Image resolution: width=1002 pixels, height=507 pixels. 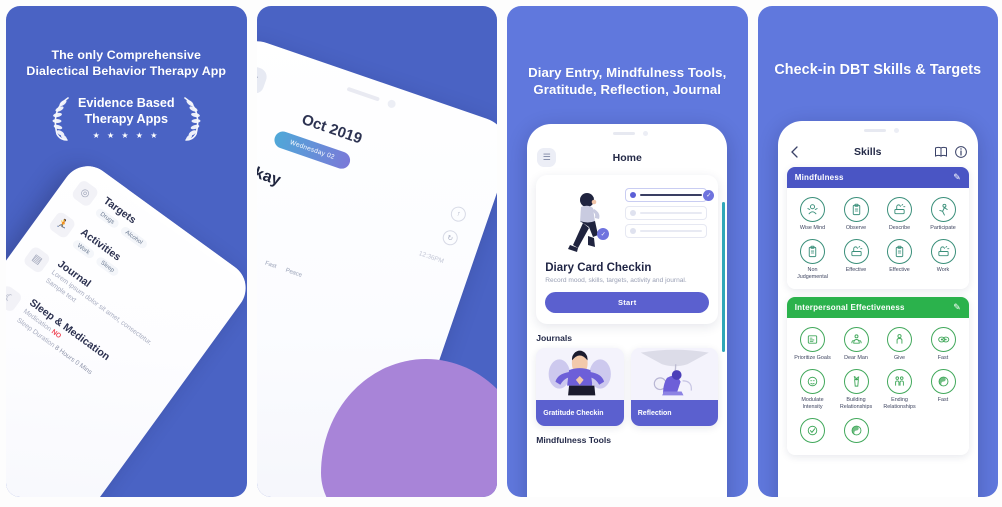 What do you see at coordinates (270, 265) in the screenshot?
I see `skill-chip: Fast` at bounding box center [270, 265].